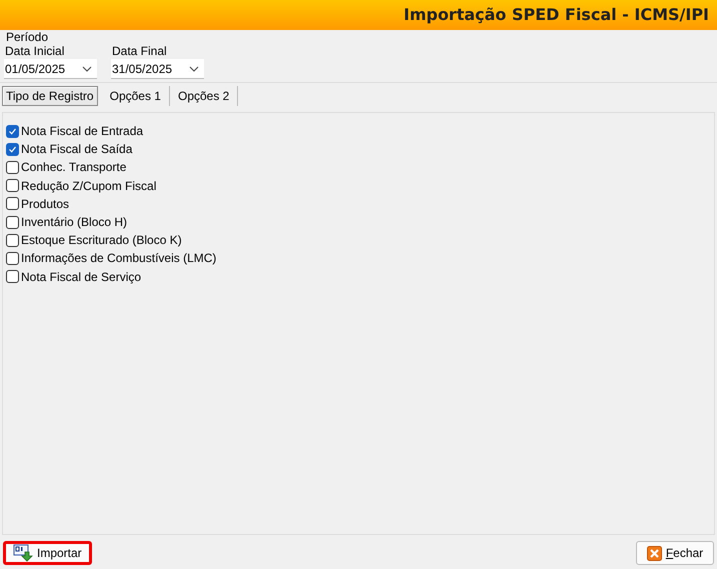 The height and width of the screenshot is (569, 717). Describe the element at coordinates (23, 553) in the screenshot. I see `import-icon` at that location.